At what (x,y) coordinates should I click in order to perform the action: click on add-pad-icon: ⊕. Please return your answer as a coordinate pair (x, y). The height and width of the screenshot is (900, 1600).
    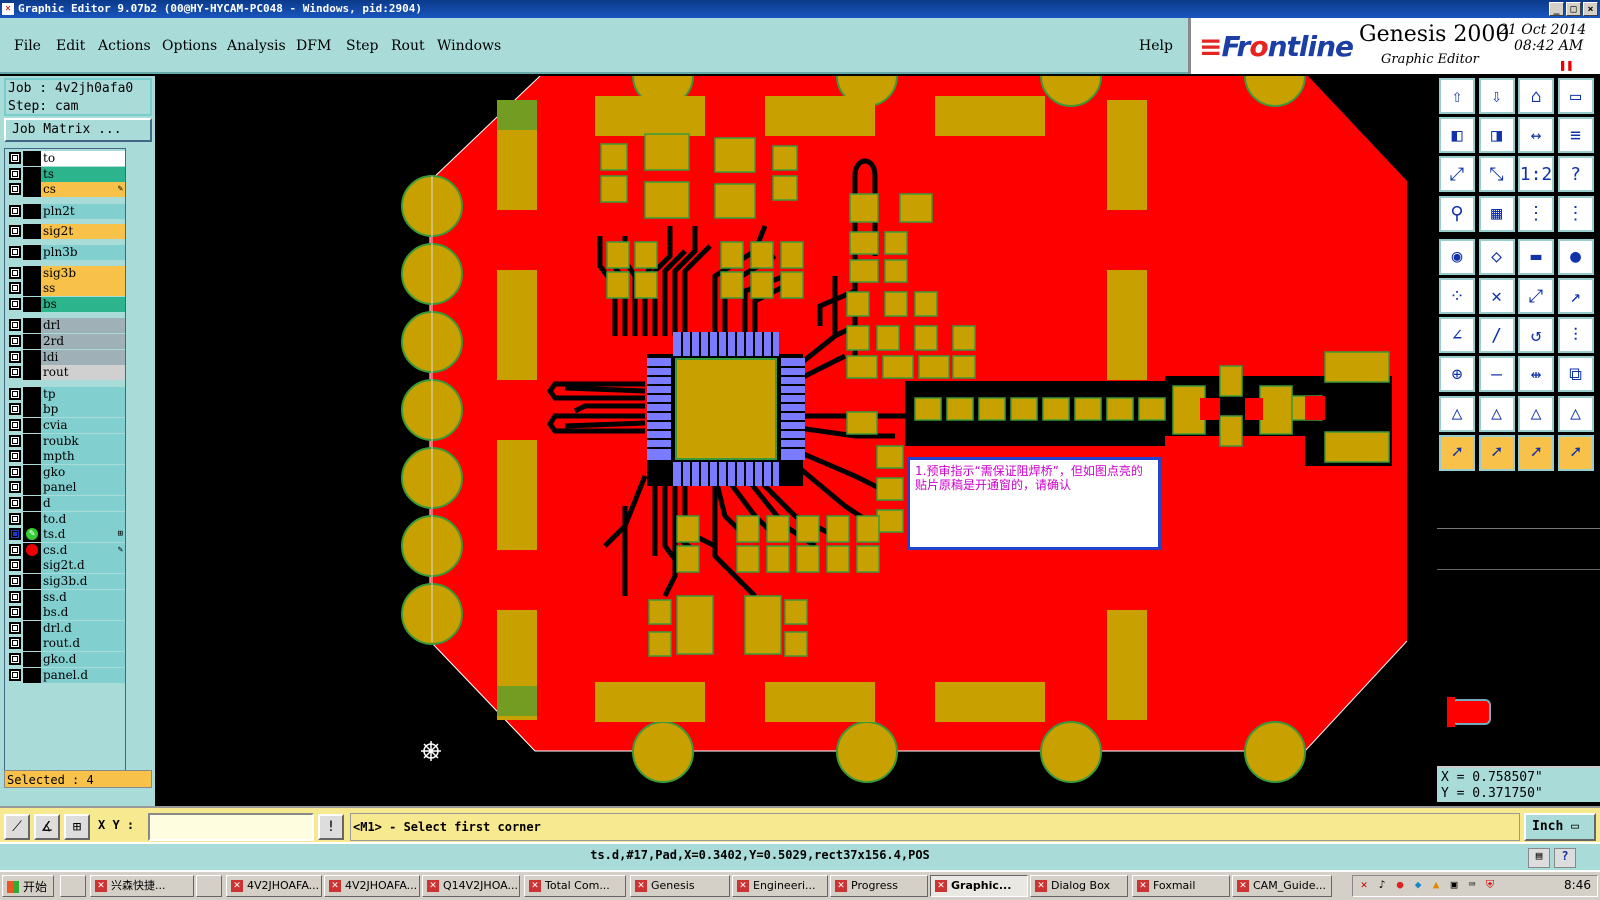
    Looking at the image, I should click on (1457, 374).